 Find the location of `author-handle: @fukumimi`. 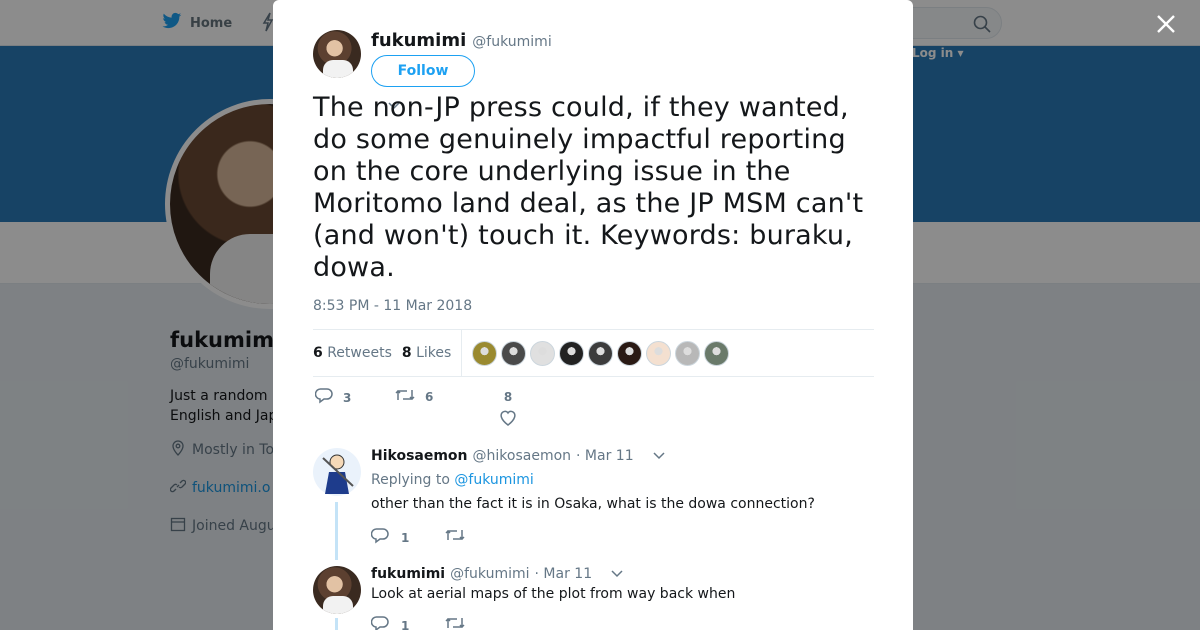

author-handle: @fukumimi is located at coordinates (511, 42).